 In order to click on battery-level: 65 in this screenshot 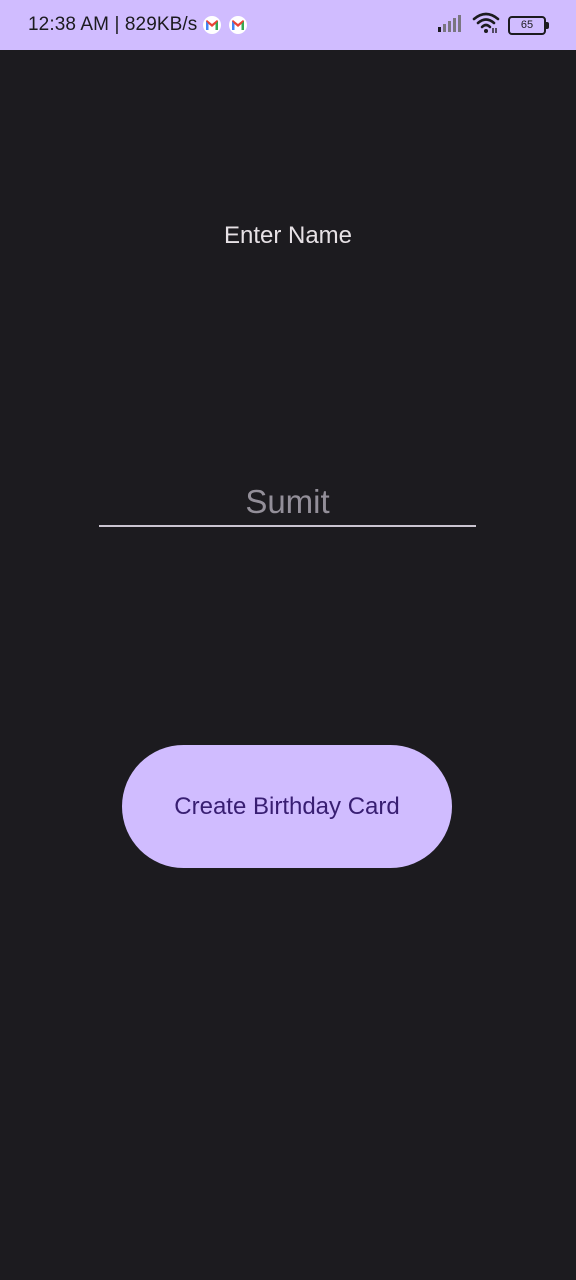, I will do `click(527, 24)`.